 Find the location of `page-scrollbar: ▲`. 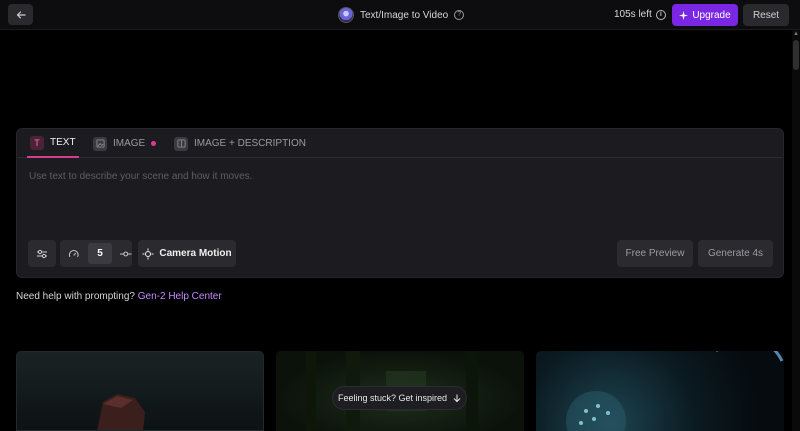

page-scrollbar: ▲ is located at coordinates (796, 230).